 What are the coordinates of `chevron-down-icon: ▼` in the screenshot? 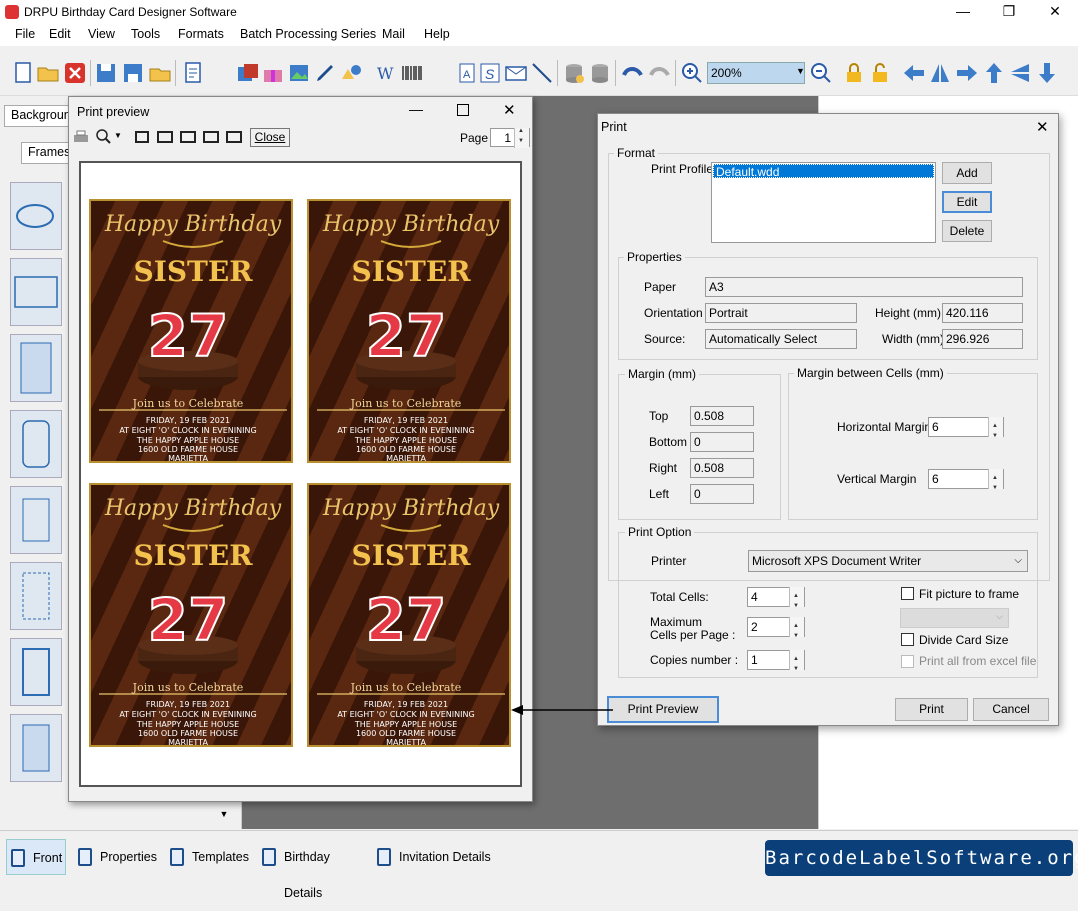 It's located at (118, 135).